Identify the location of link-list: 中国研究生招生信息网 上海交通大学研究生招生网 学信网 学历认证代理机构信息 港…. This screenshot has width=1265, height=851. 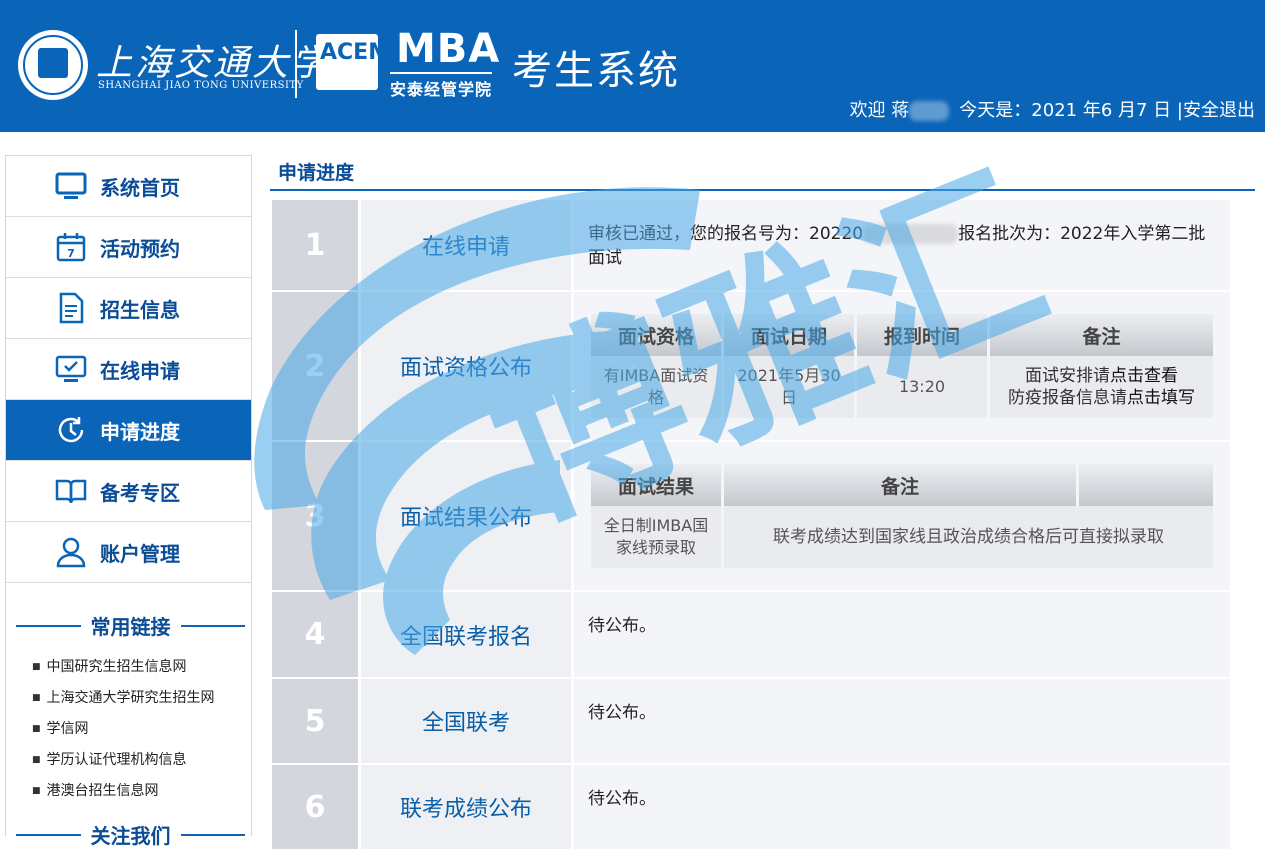
(128, 729).